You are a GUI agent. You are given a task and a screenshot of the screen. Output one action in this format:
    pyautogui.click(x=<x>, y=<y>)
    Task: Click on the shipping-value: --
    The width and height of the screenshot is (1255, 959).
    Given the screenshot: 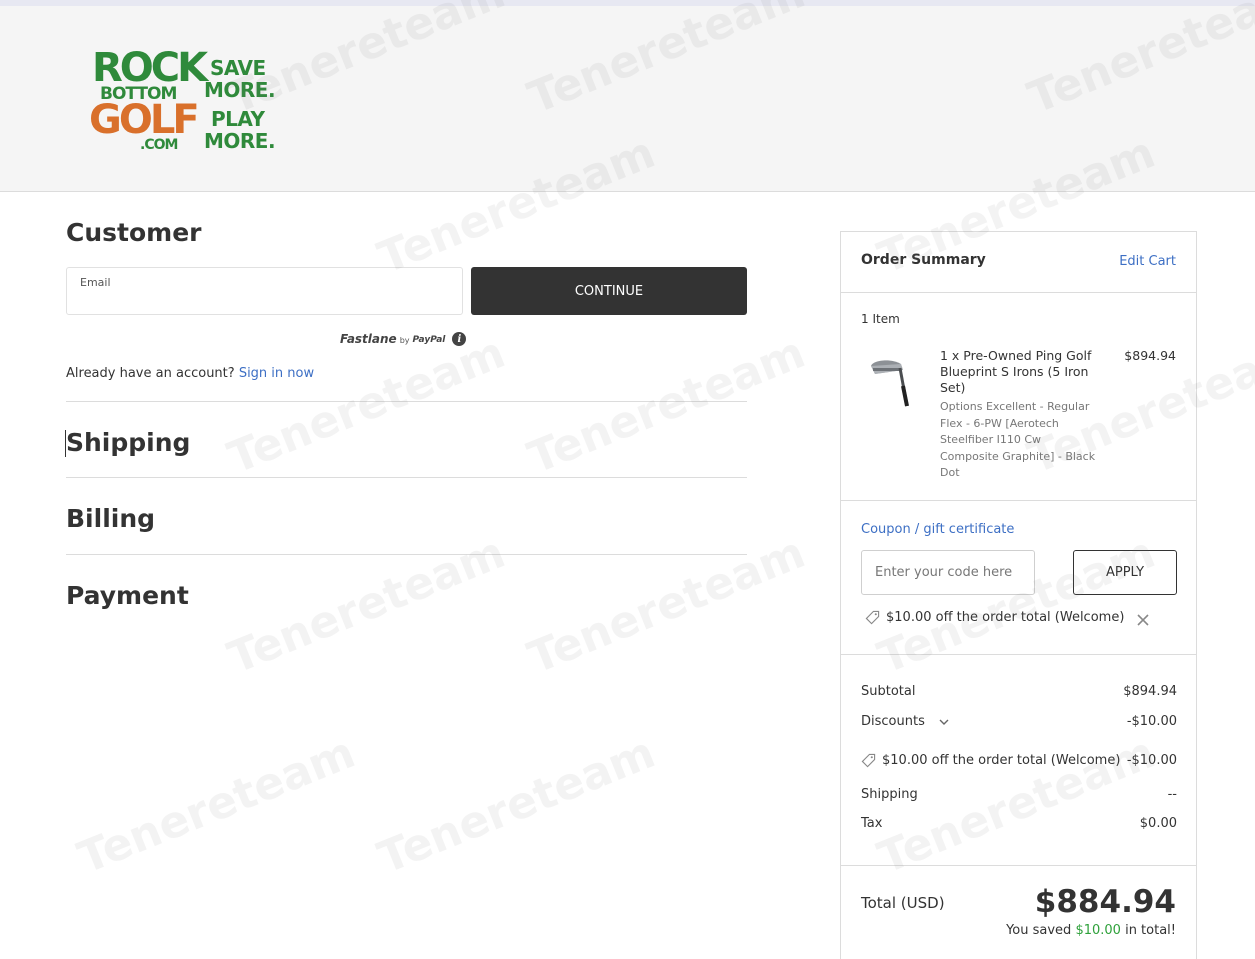 What is the action you would take?
    pyautogui.click(x=1172, y=794)
    